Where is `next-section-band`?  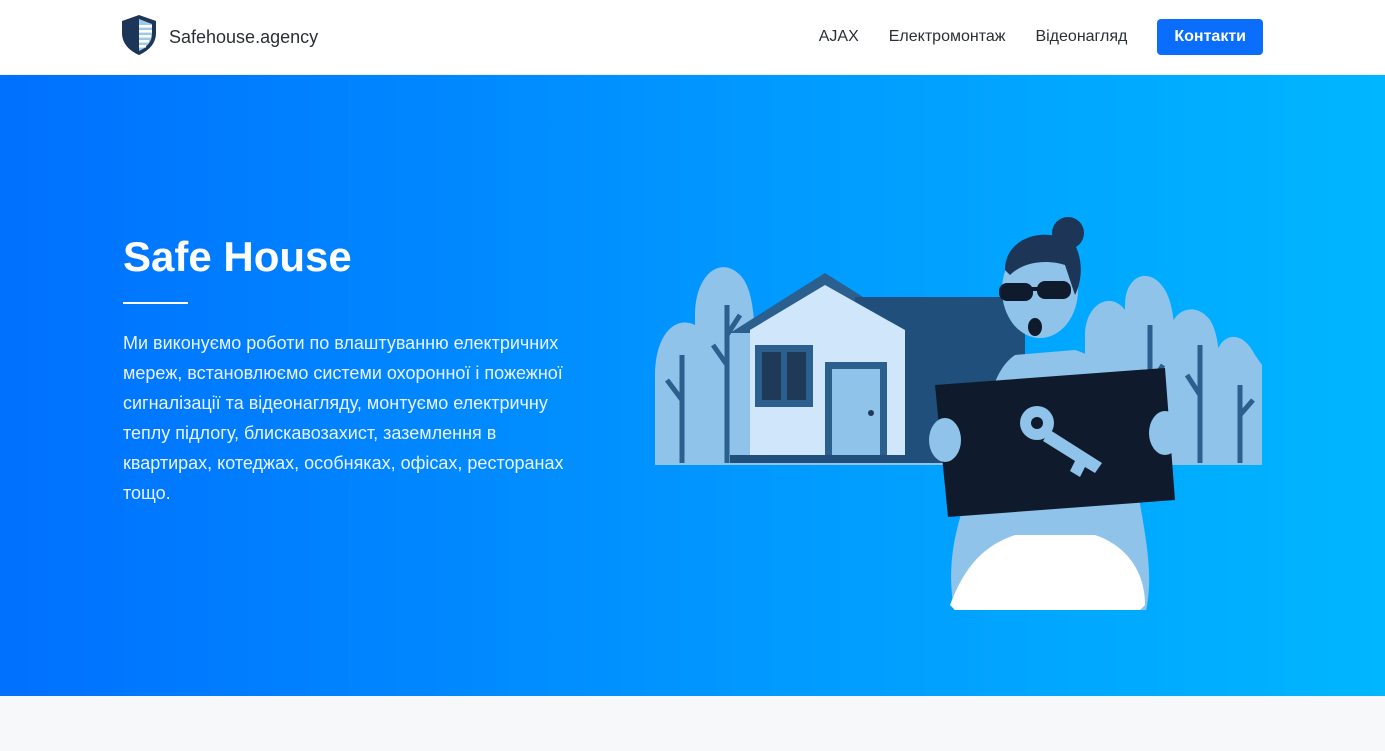
next-section-band is located at coordinates (692, 723).